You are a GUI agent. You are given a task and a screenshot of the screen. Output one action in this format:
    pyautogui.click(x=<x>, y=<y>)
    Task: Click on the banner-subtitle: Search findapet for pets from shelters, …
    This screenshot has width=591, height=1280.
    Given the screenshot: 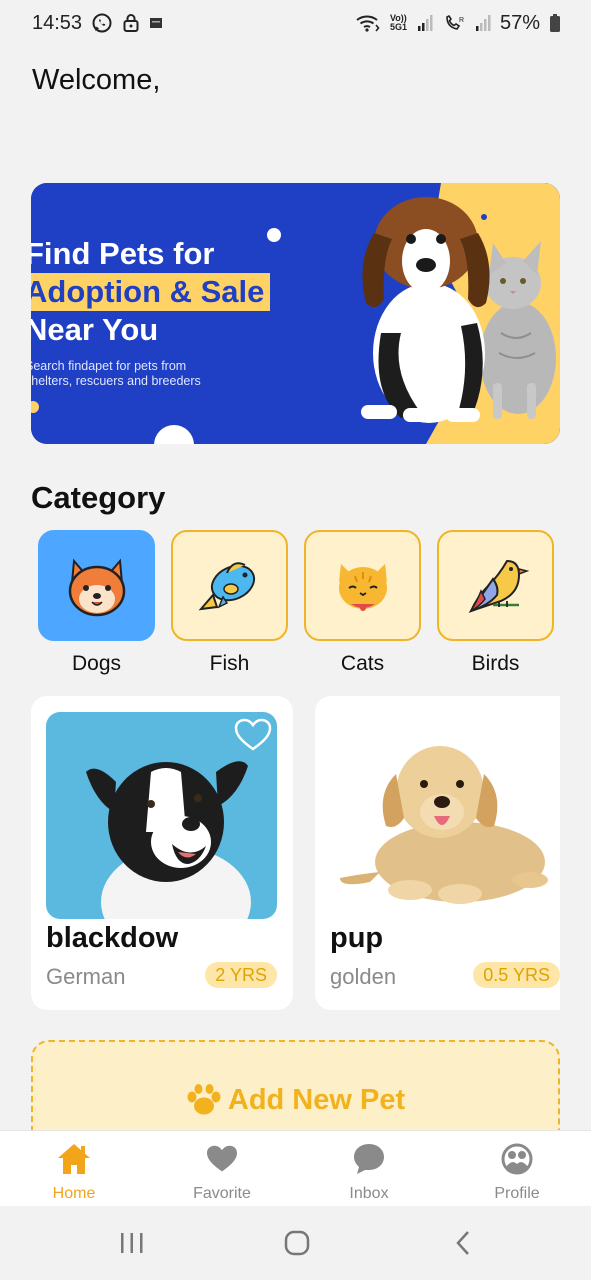 What is the action you would take?
    pyautogui.click(x=158, y=374)
    